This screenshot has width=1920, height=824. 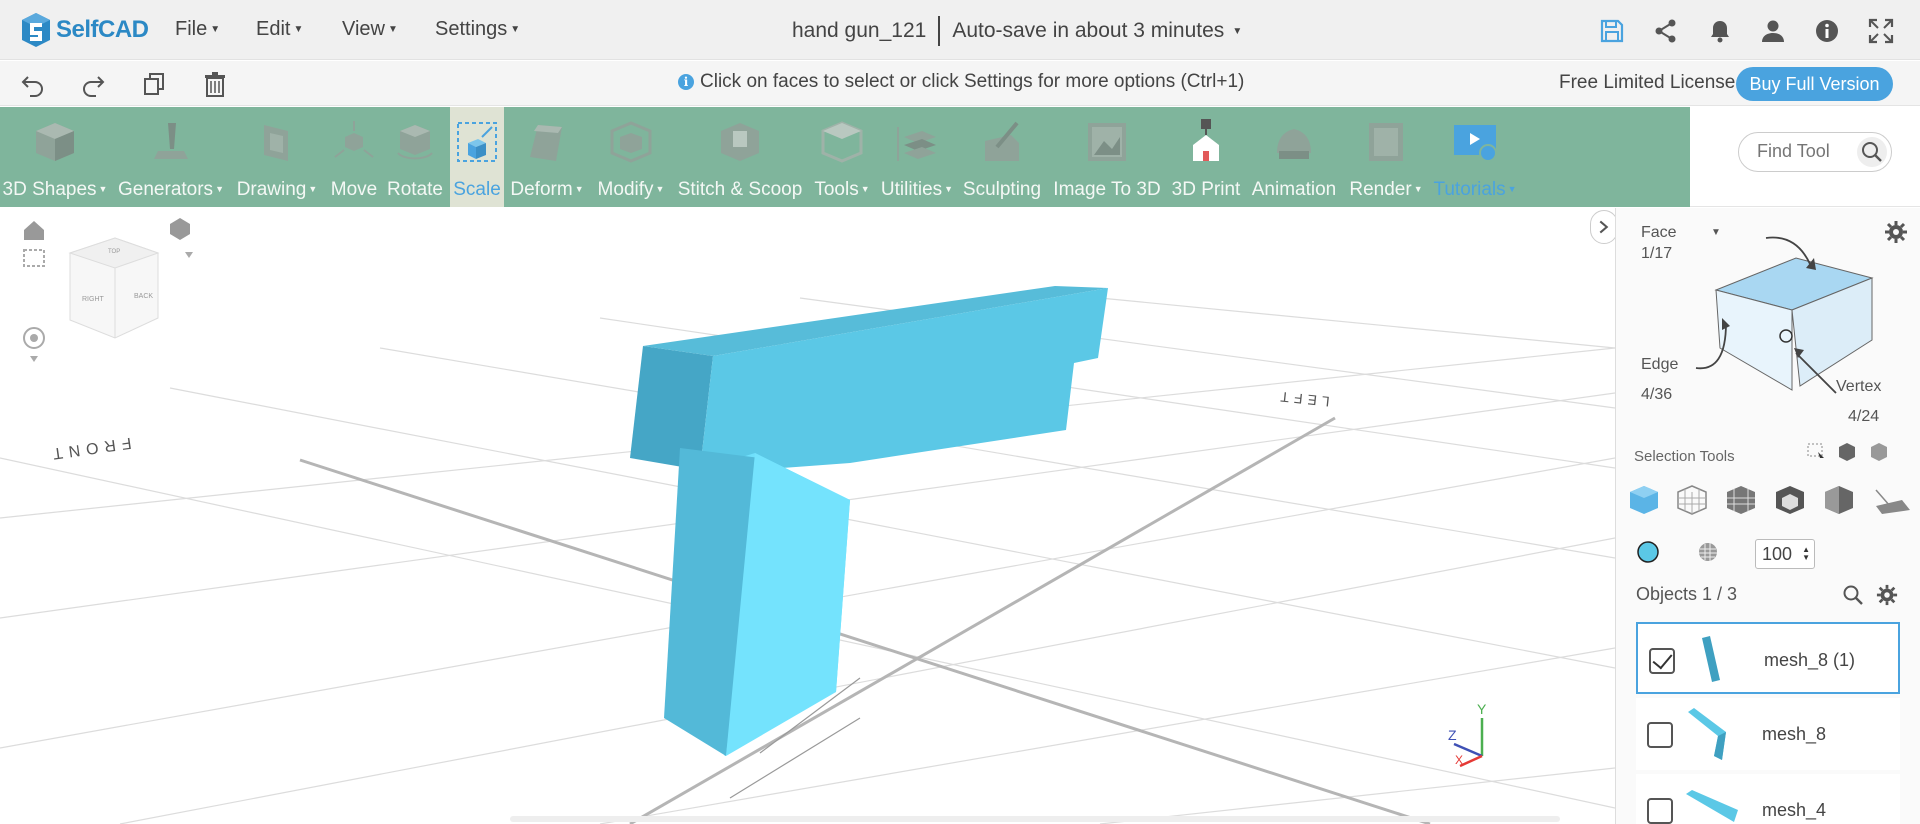 What do you see at coordinates (1708, 552) in the screenshot?
I see `texture-icon` at bounding box center [1708, 552].